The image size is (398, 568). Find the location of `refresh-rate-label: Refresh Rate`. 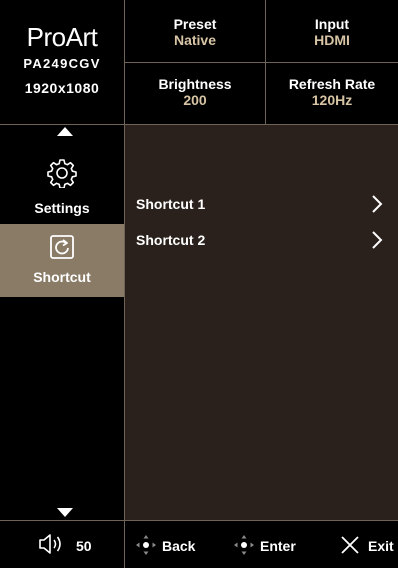

refresh-rate-label: Refresh Rate is located at coordinates (332, 84).